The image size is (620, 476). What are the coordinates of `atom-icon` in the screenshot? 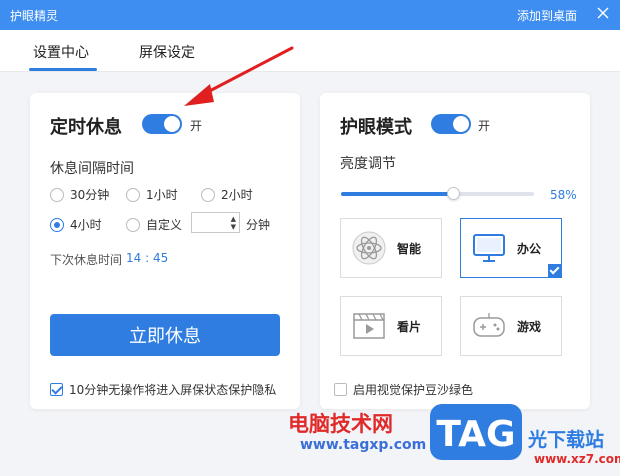 It's located at (369, 248).